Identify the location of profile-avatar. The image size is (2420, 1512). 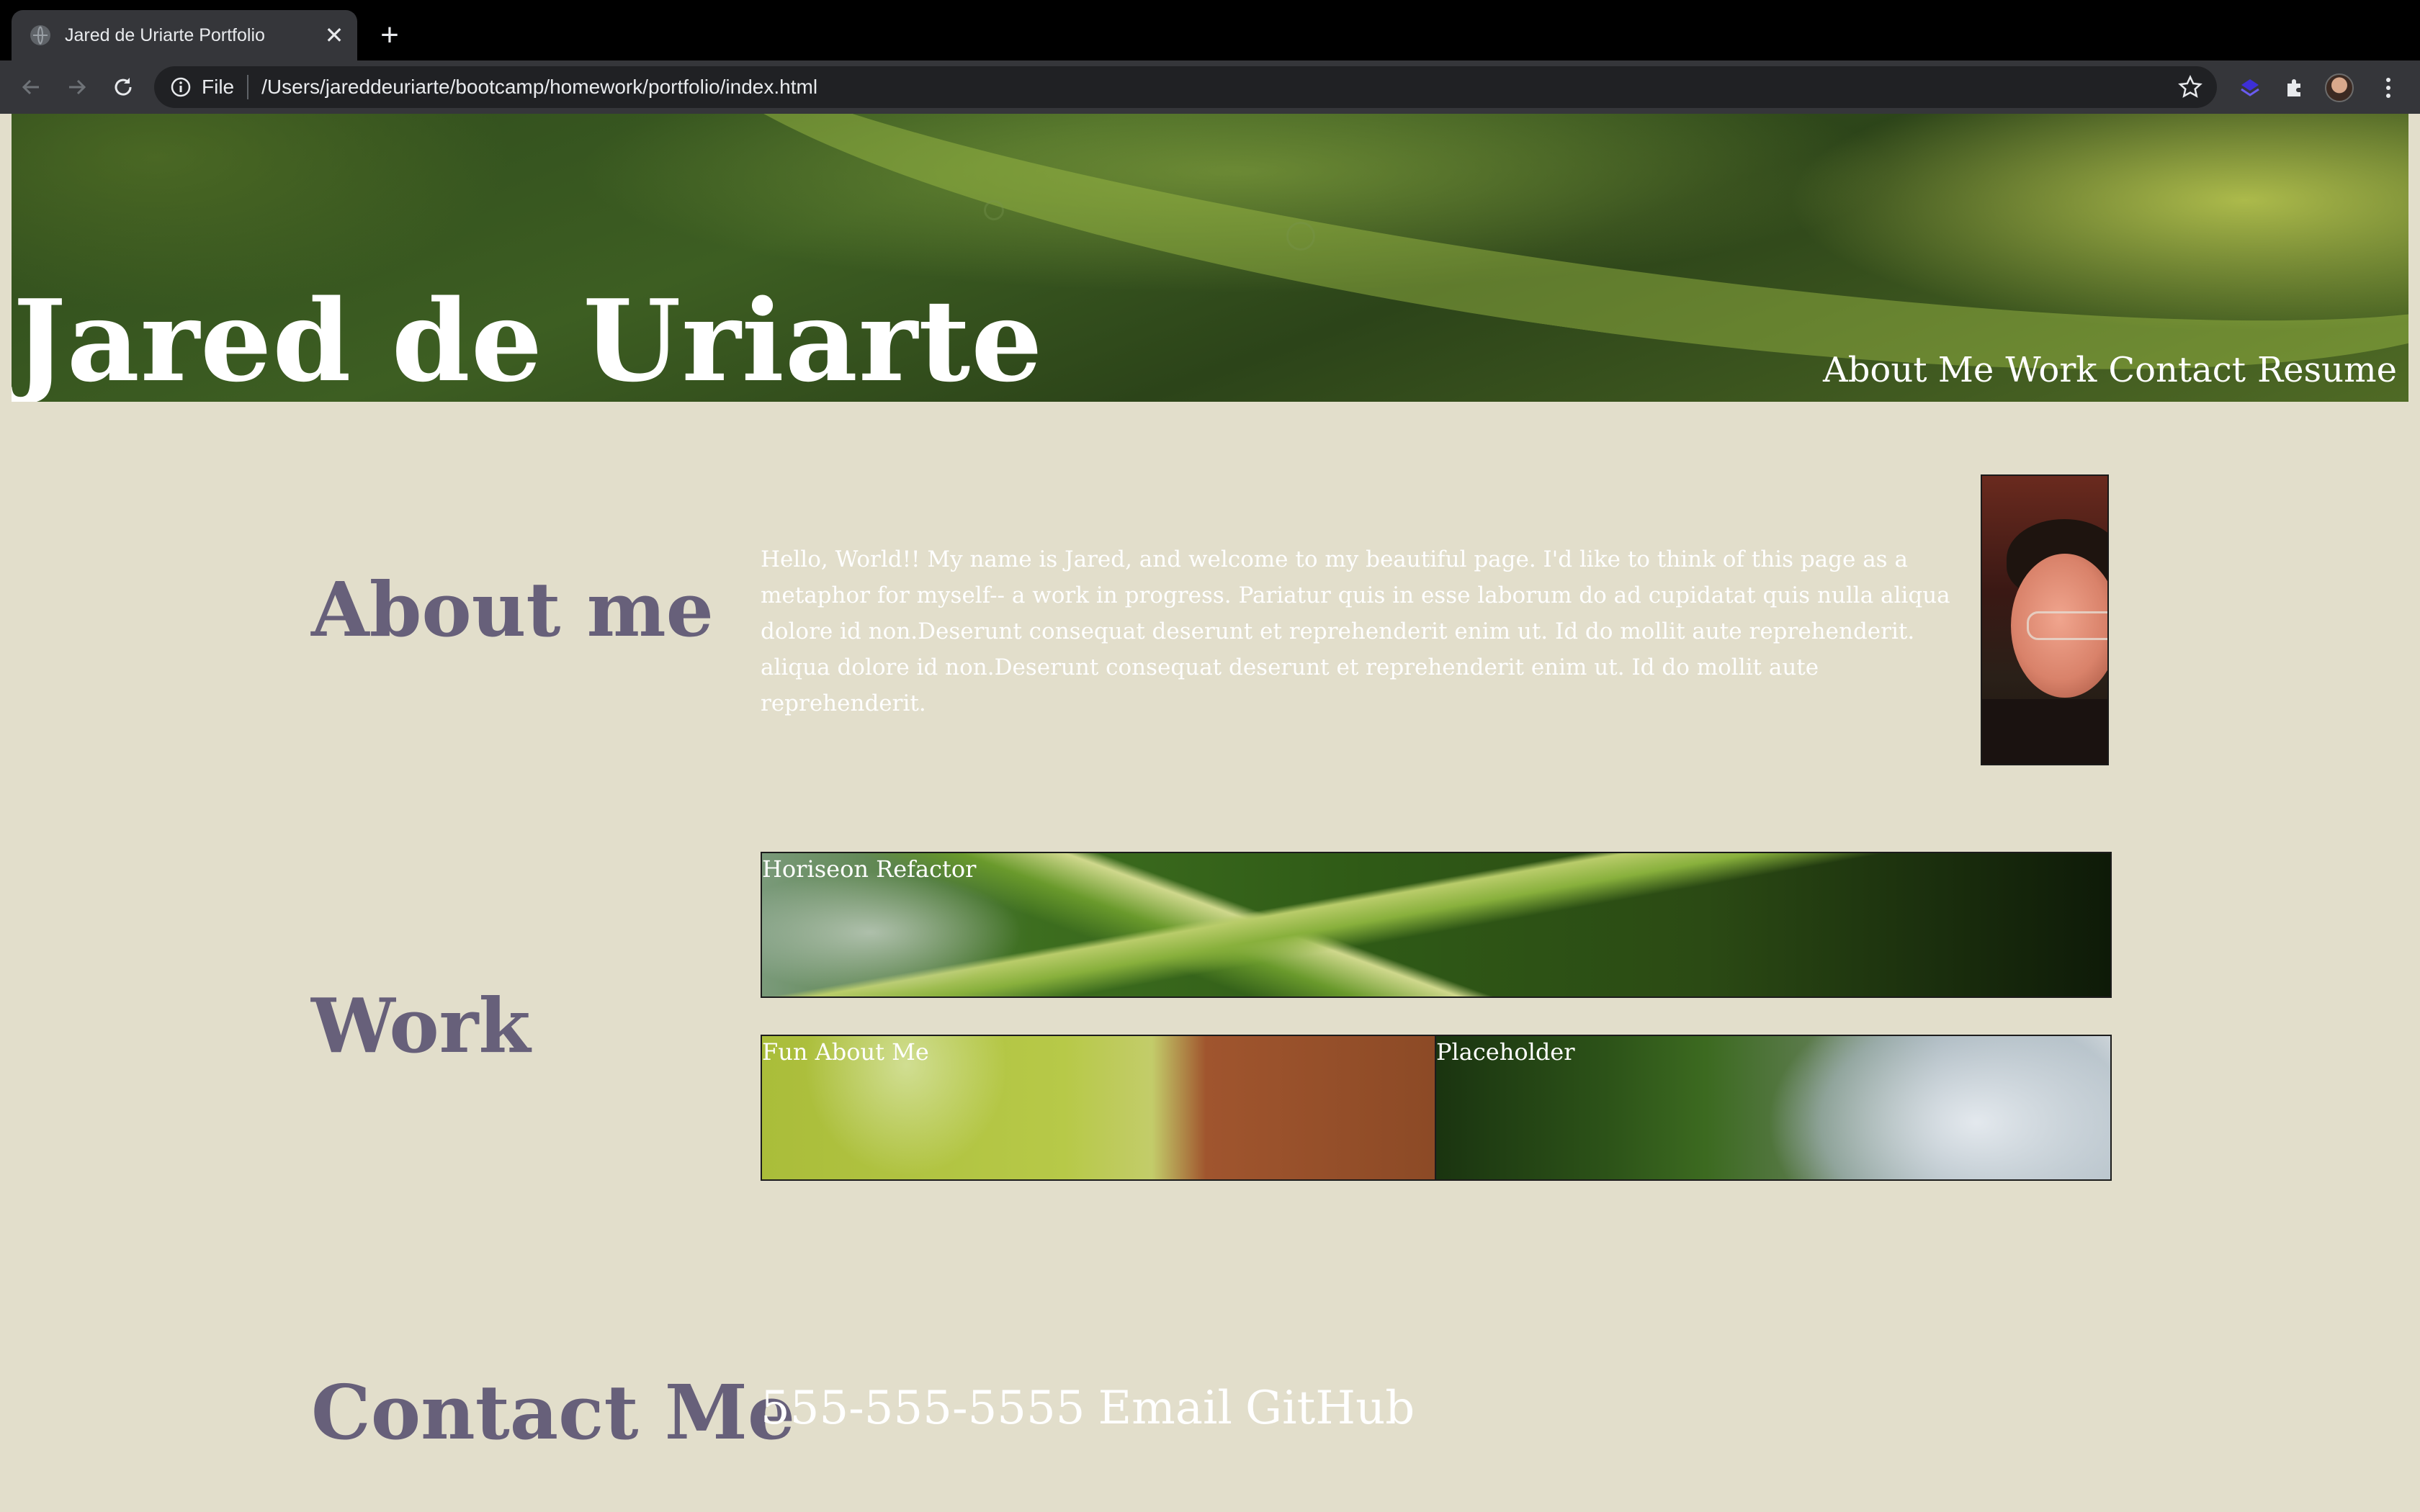
(2339, 87).